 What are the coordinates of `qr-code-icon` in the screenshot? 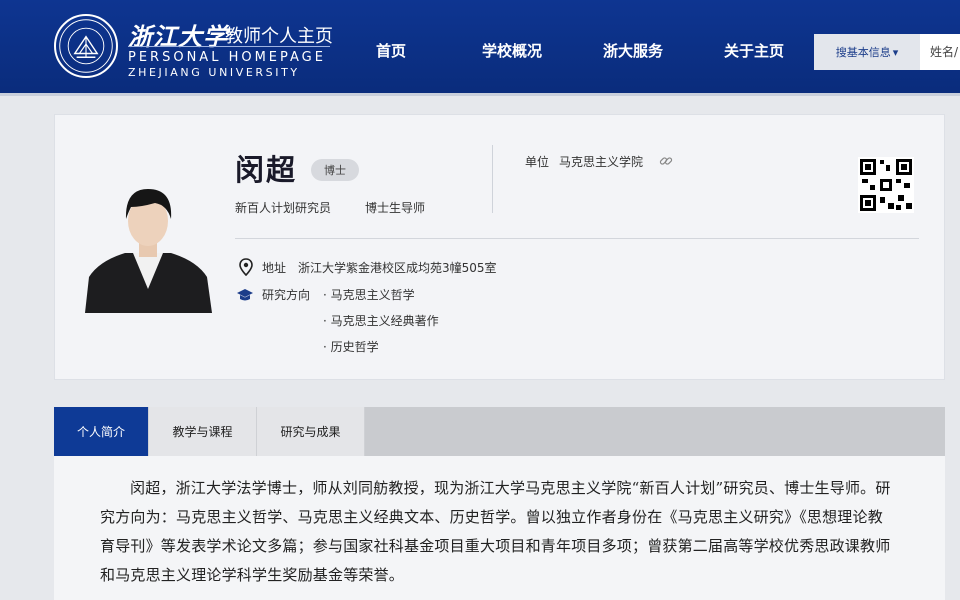 It's located at (886, 185).